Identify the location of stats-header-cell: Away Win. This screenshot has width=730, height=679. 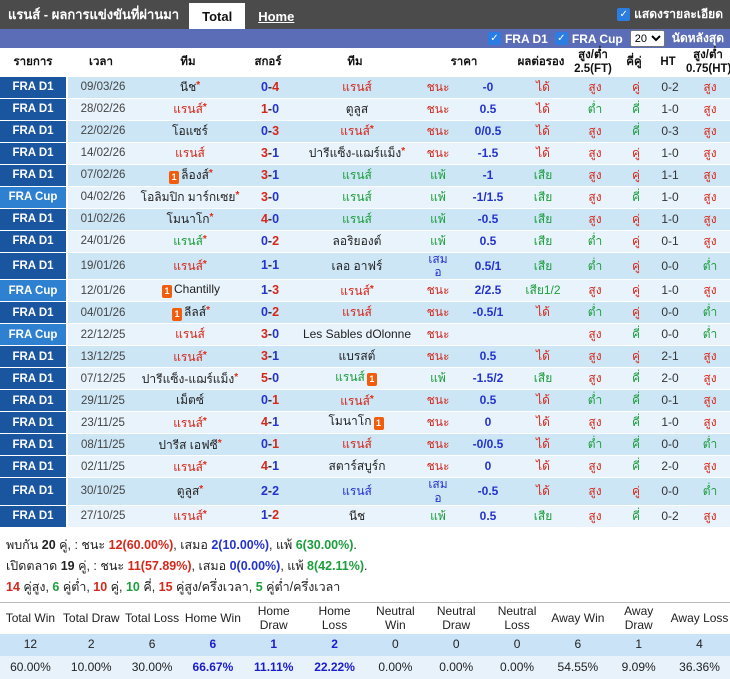
(578, 617).